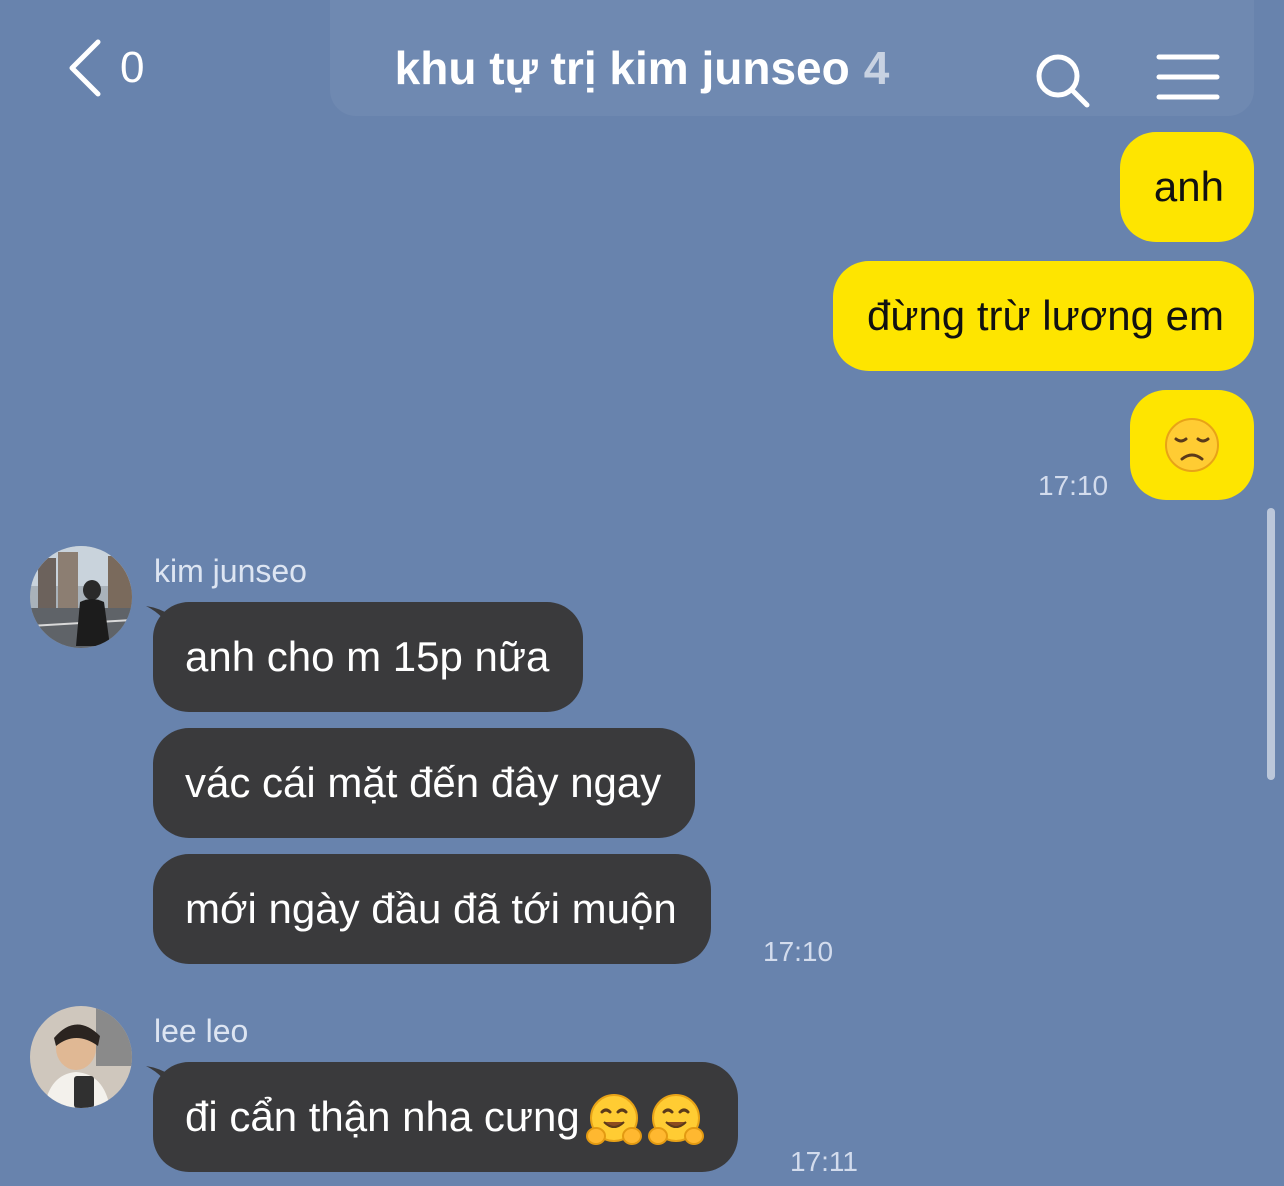  Describe the element at coordinates (824, 1161) in the screenshot. I see `message-timestamp: 17:11` at that location.